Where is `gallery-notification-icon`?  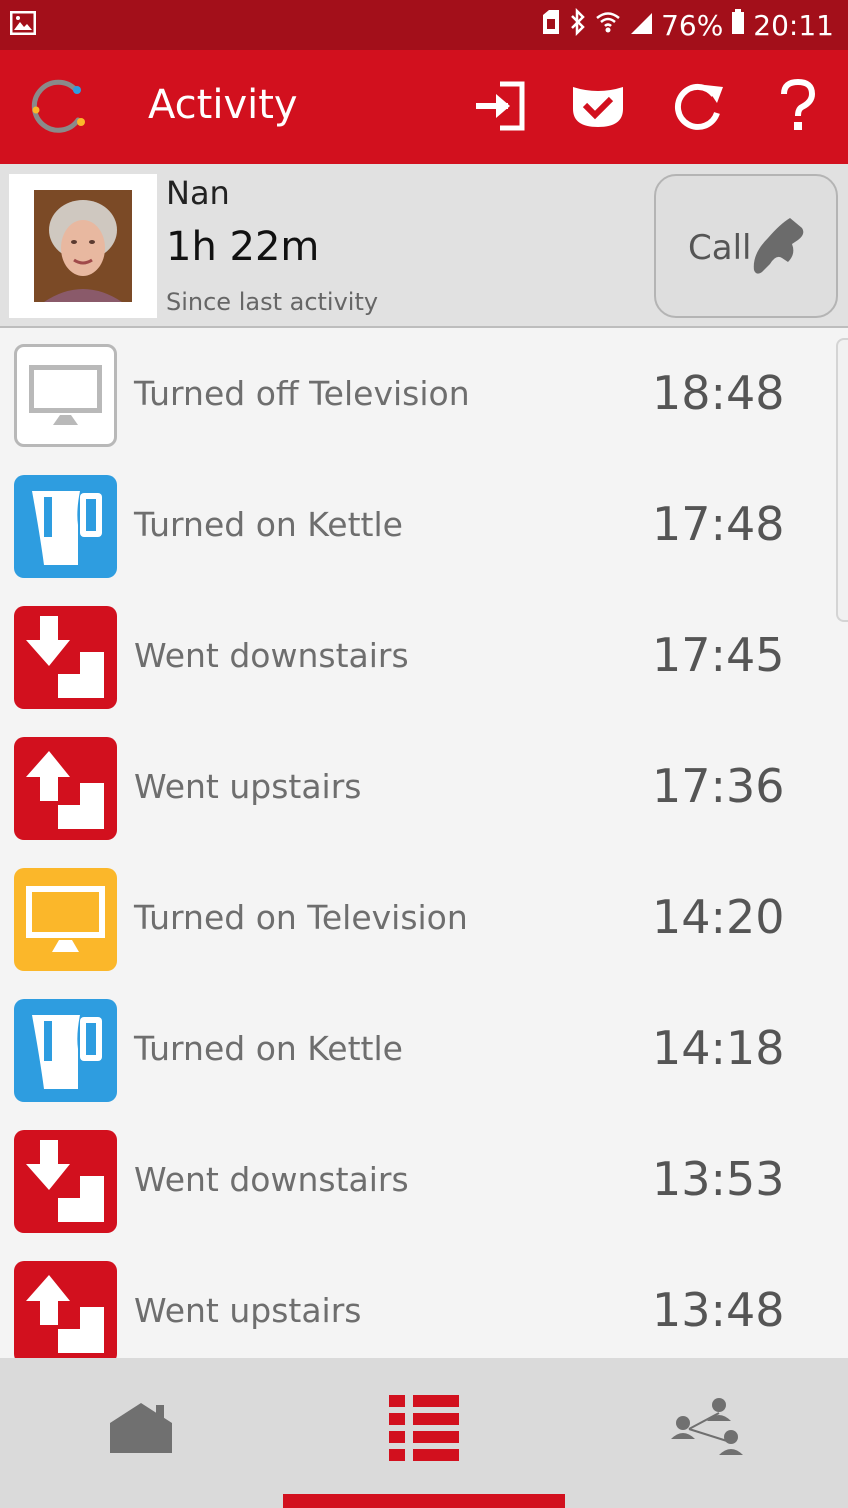
gallery-notification-icon is located at coordinates (23, 24).